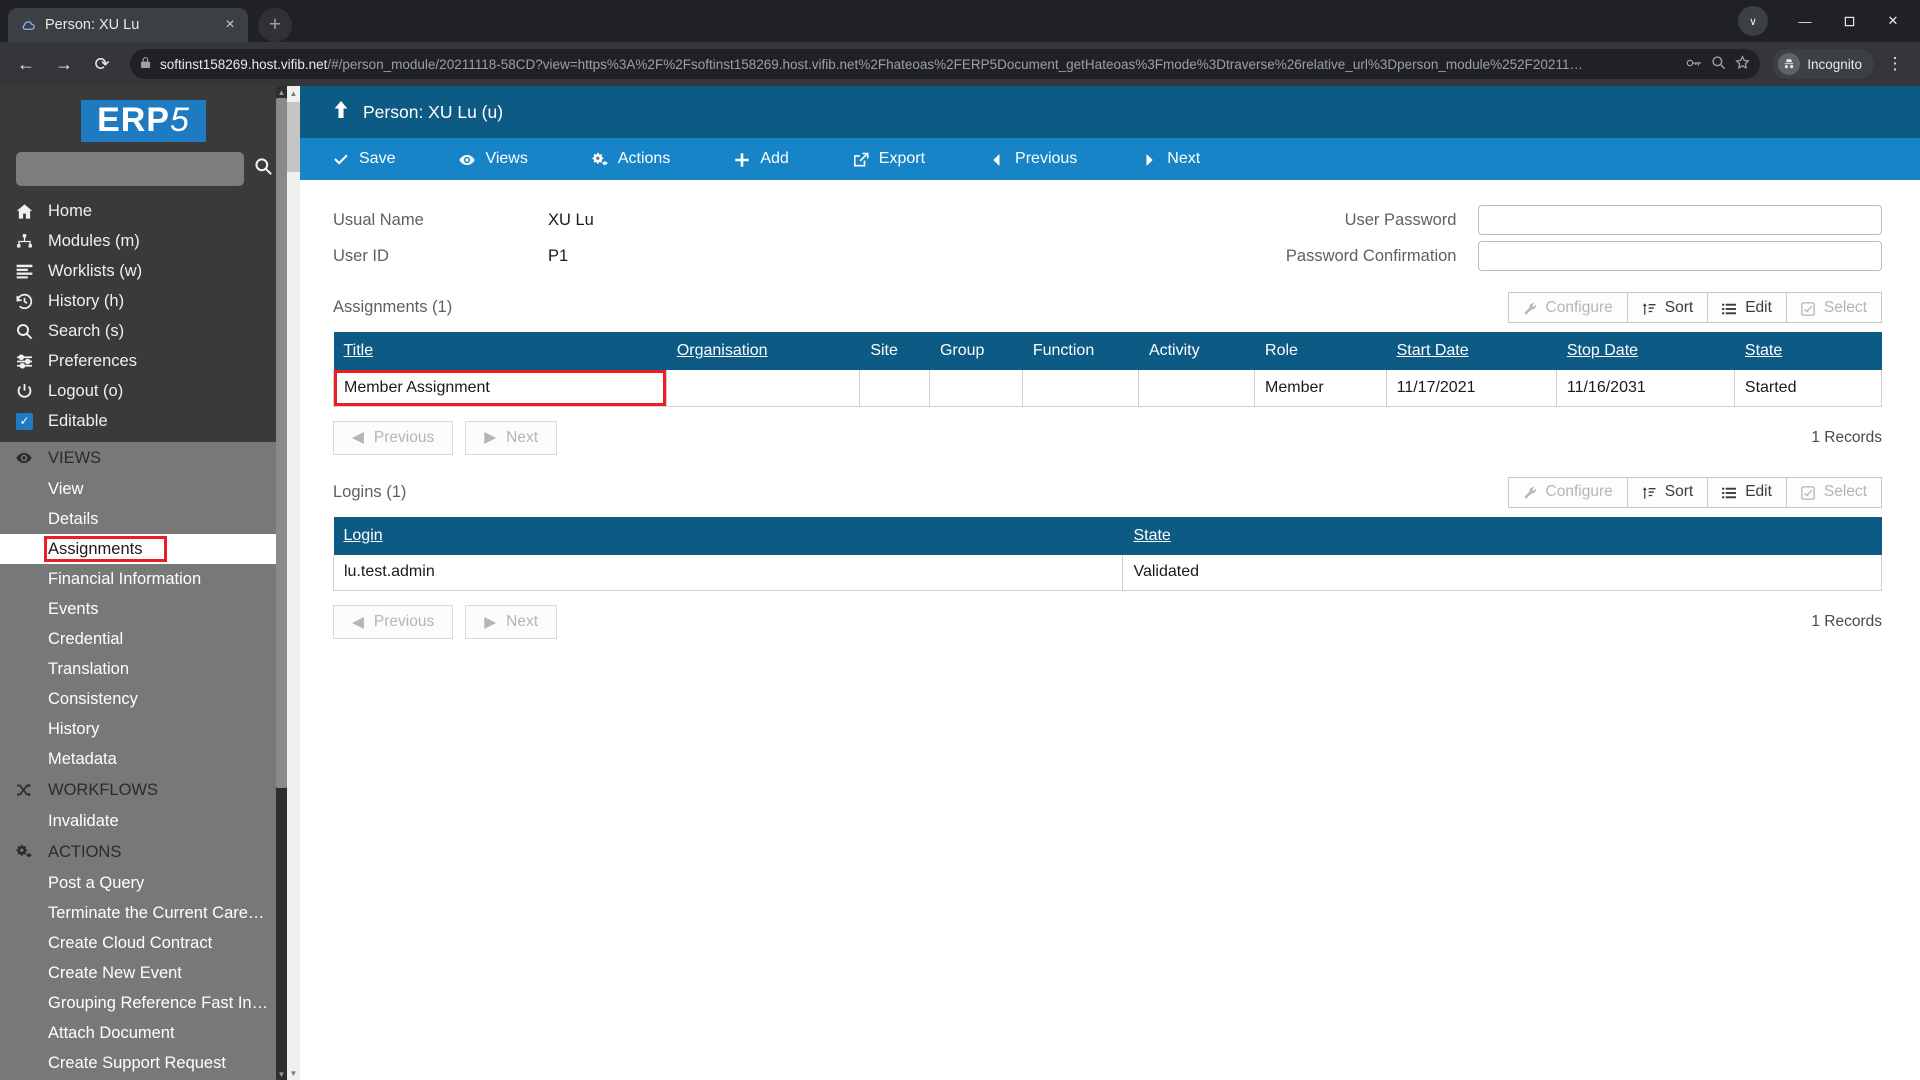 This screenshot has width=1920, height=1080. I want to click on sidebar-item-create-support-request: Create Support Request, so click(143, 1063).